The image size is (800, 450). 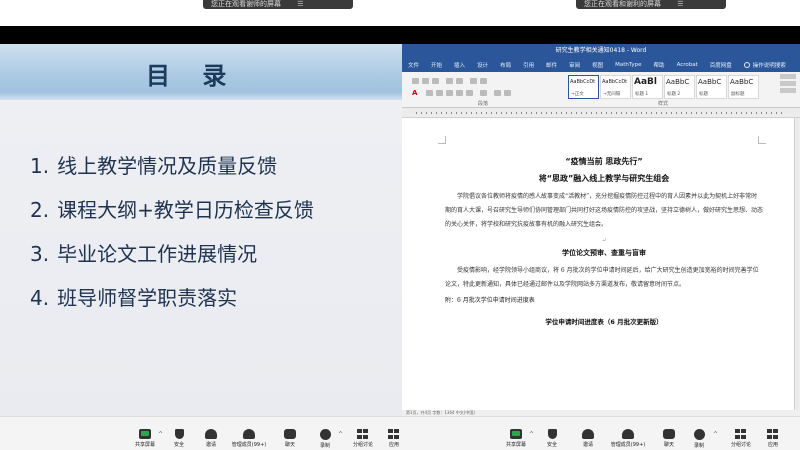 I want to click on breakout-button: 分组讨论, so click(x=741, y=438).